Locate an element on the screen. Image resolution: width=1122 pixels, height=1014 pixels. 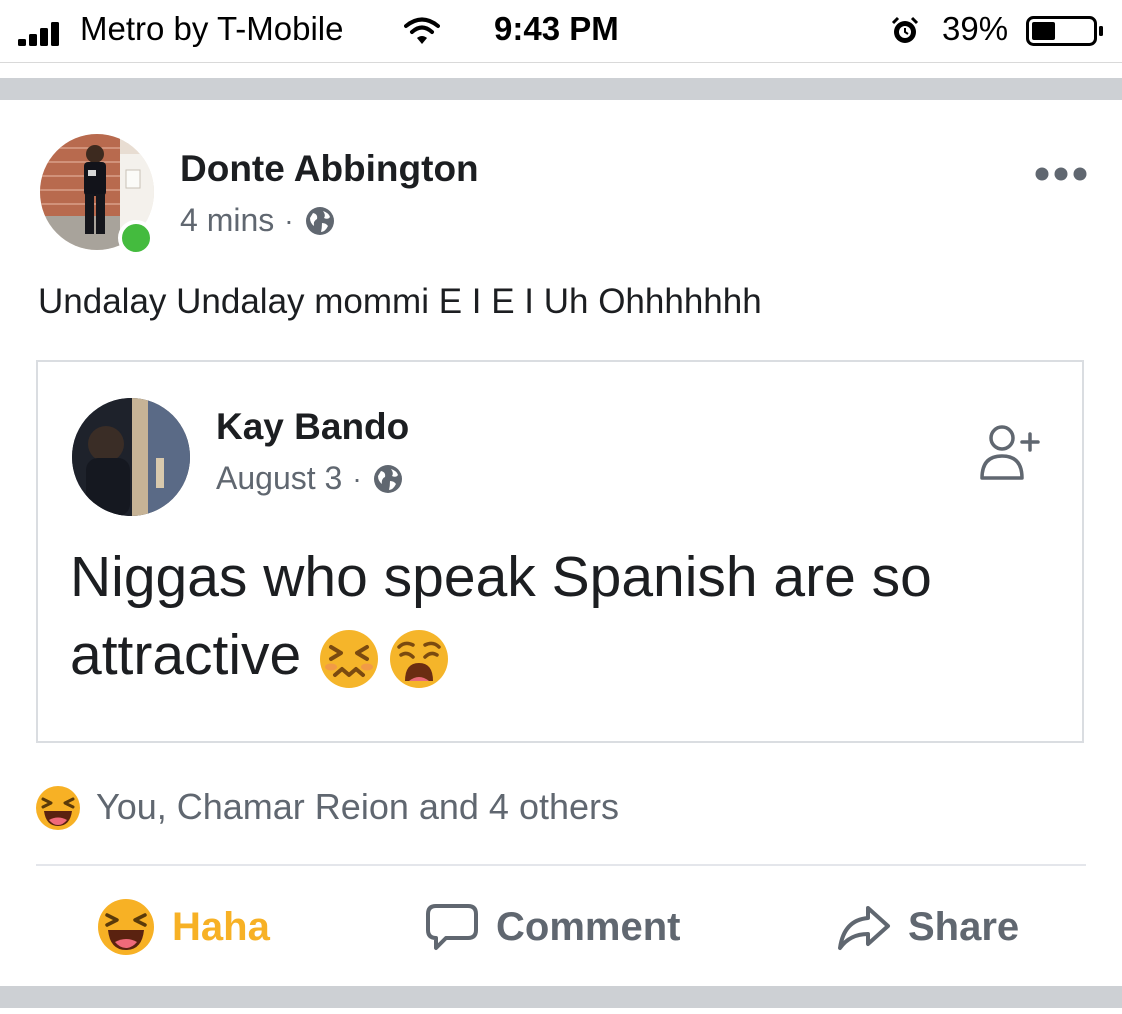
add-friend-icon is located at coordinates (1011, 452).